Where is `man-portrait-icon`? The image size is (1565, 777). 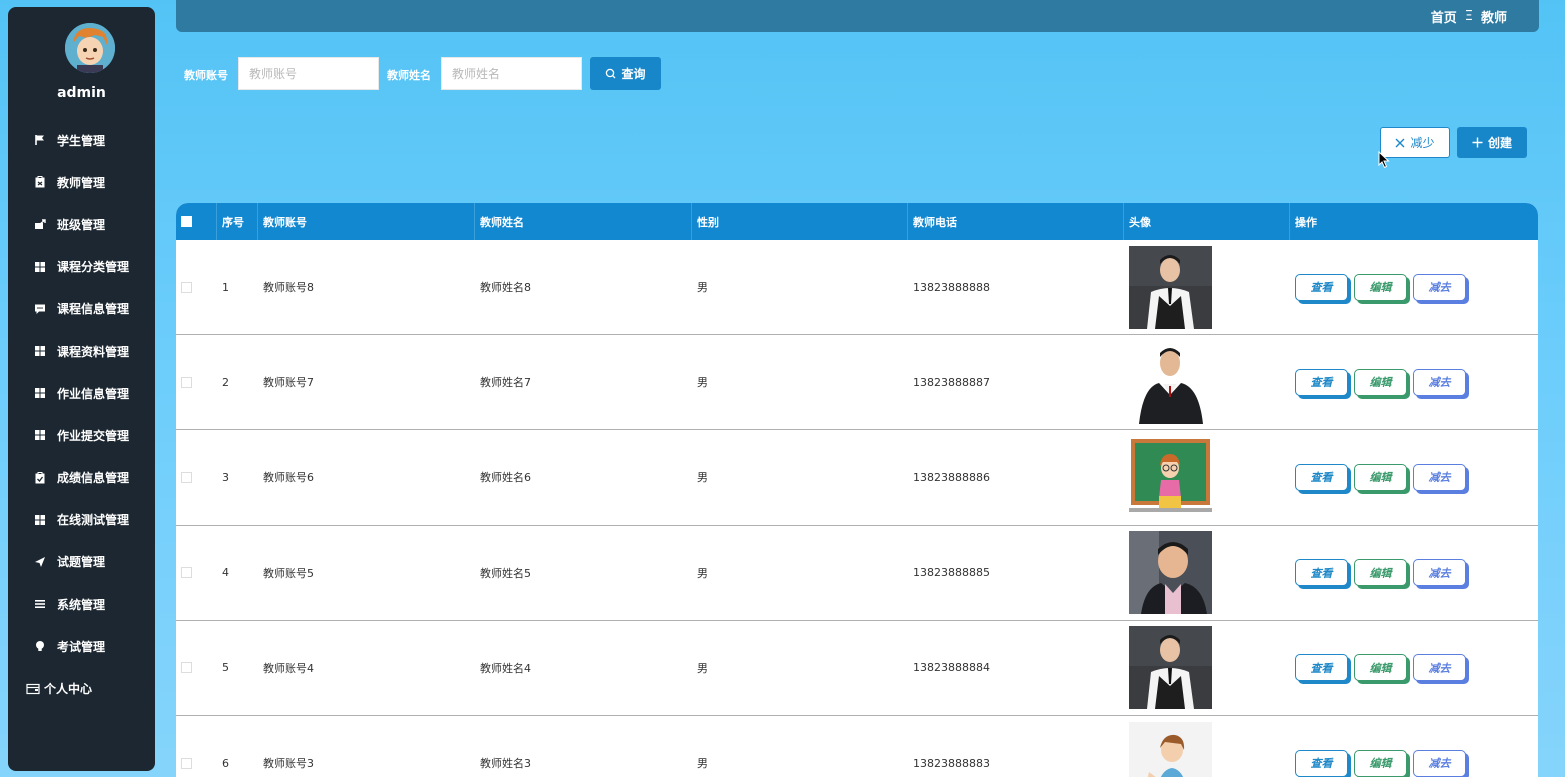
man-portrait-icon is located at coordinates (1170, 573).